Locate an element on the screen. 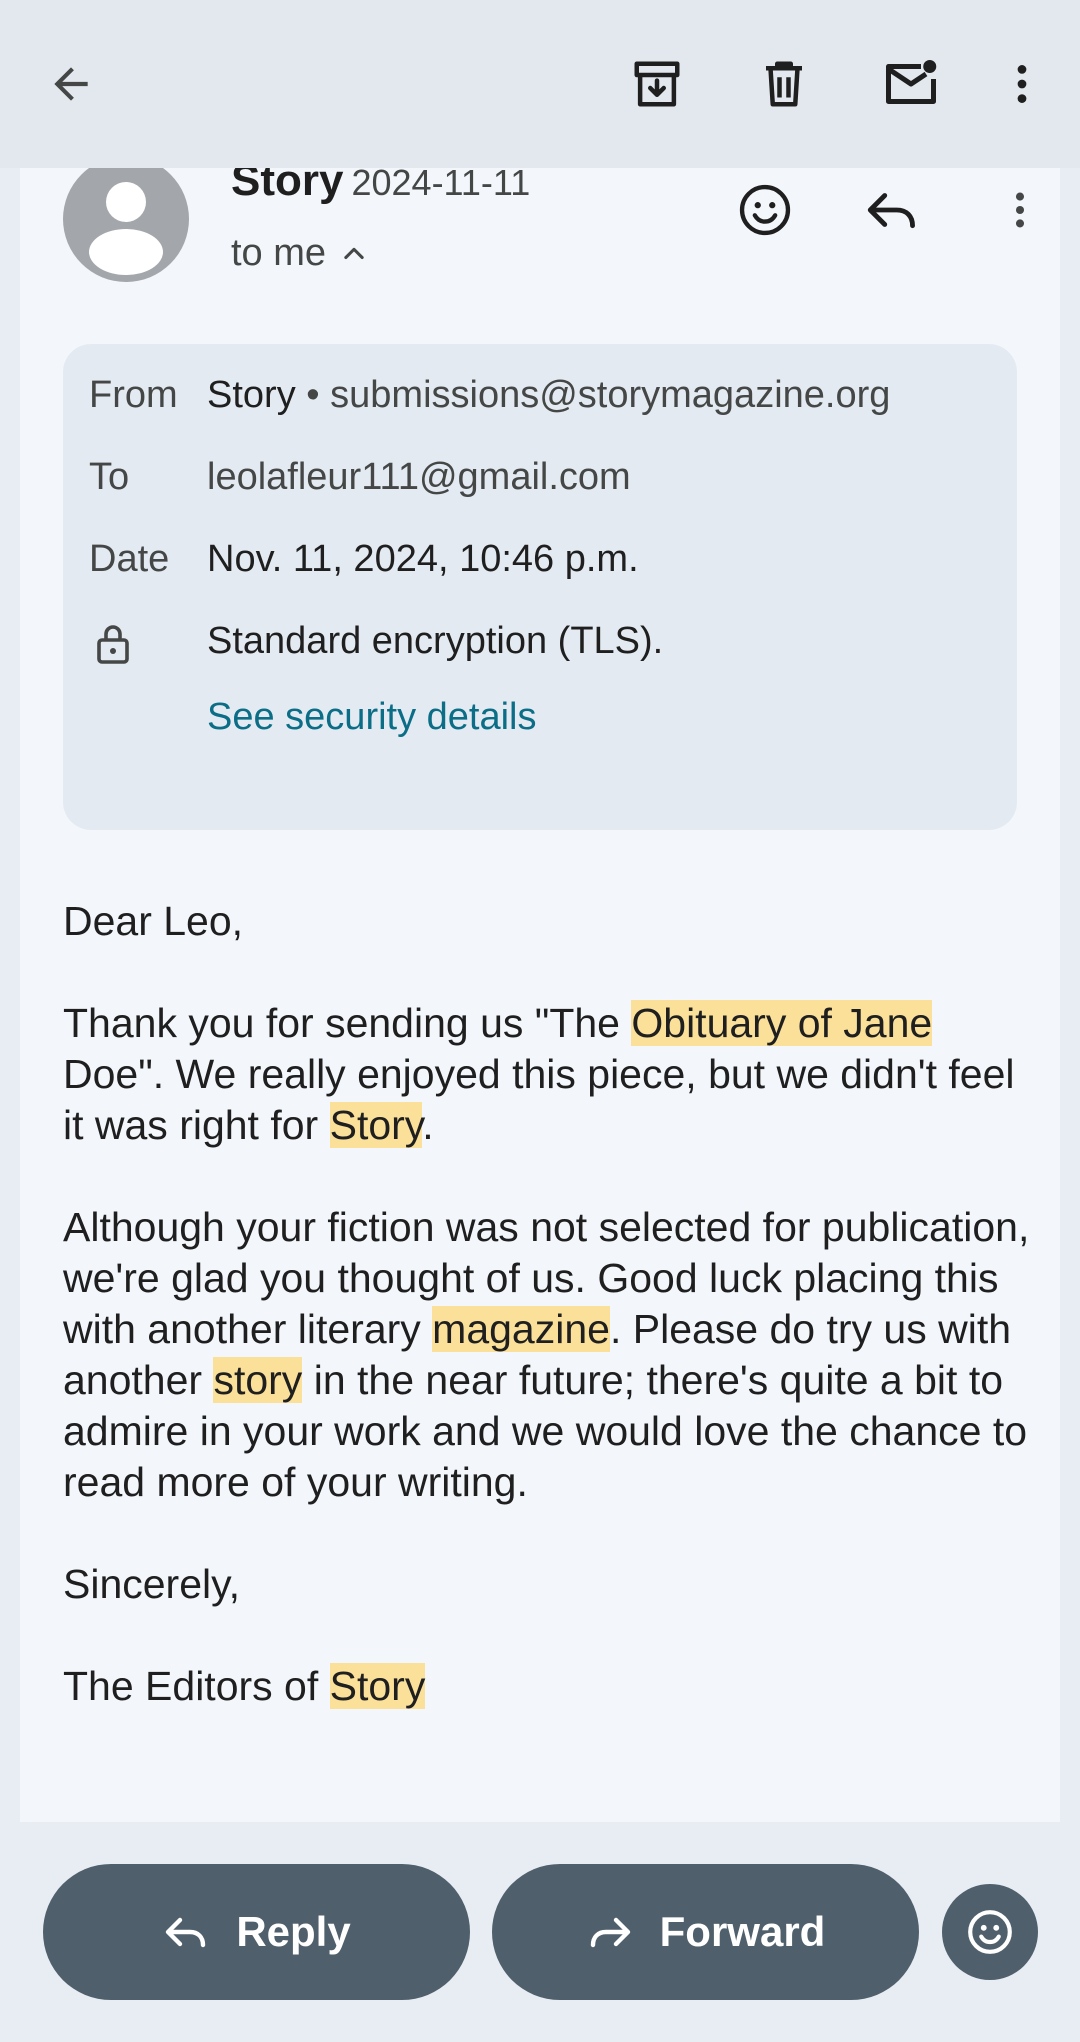  search-highlight: story is located at coordinates (258, 1380).